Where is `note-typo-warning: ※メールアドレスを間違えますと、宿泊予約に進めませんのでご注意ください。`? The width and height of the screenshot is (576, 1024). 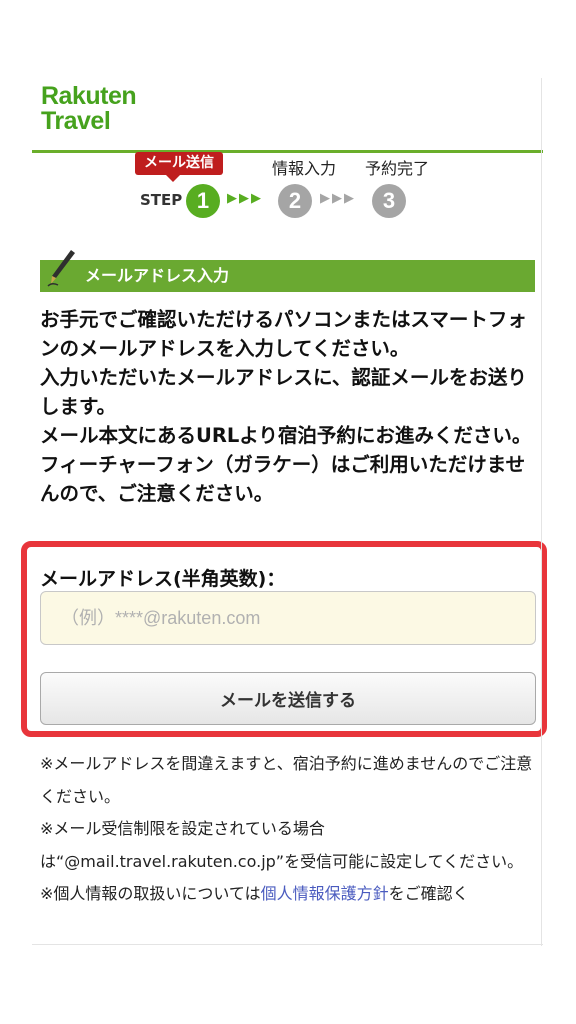
note-typo-warning: ※メールアドレスを間違えますと、宿泊予約に進めませんのでご注意ください。 is located at coordinates (286, 780).